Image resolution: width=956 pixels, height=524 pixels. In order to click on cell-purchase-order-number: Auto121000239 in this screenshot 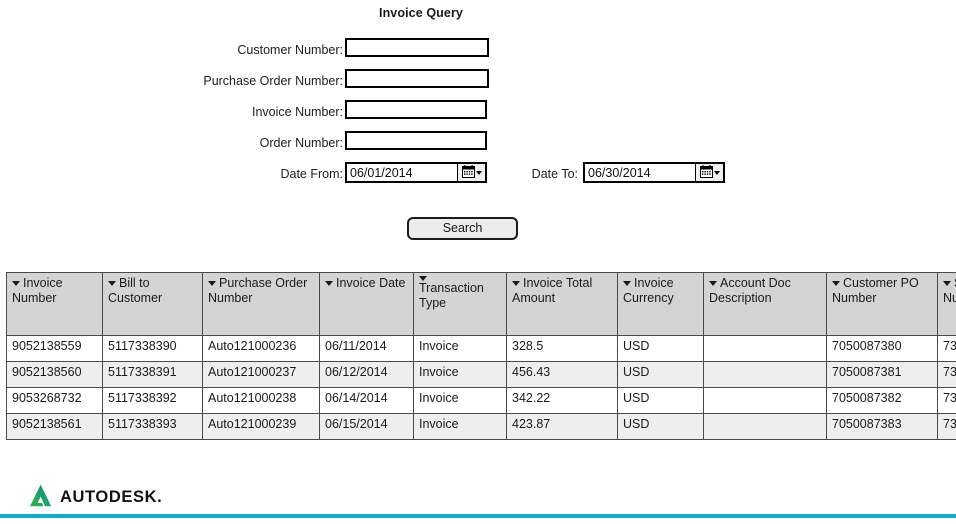, I will do `click(261, 426)`.